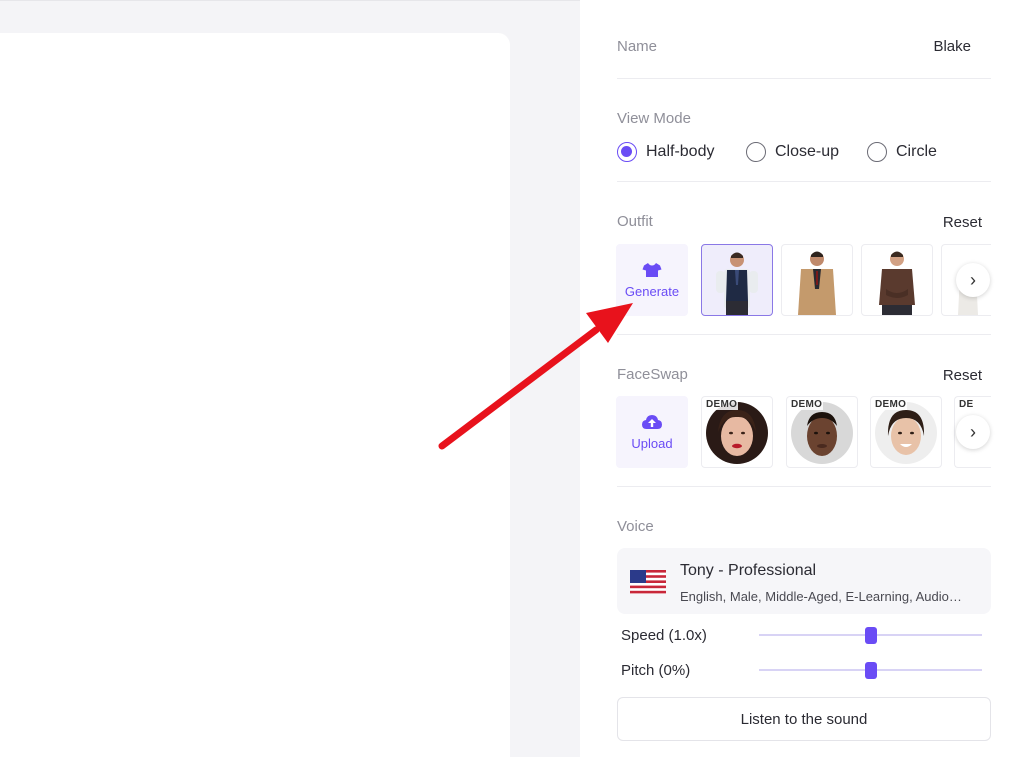 The image size is (1024, 757). I want to click on view-mode-label: View Mode, so click(654, 118).